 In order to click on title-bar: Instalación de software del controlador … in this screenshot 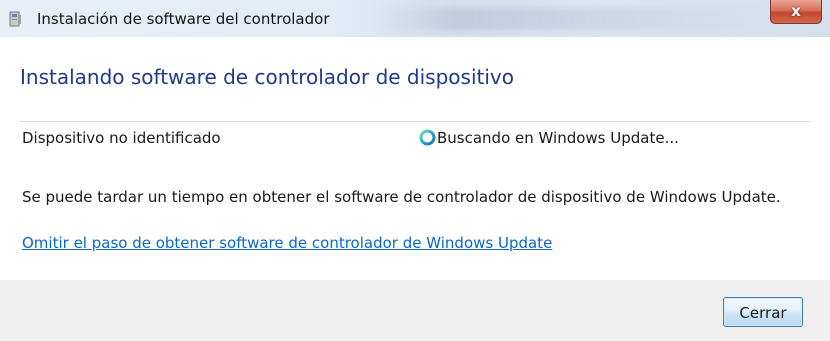, I will do `click(415, 18)`.